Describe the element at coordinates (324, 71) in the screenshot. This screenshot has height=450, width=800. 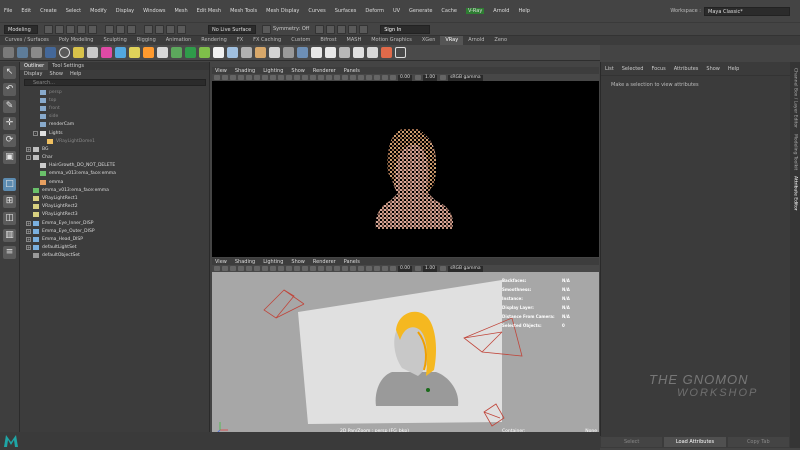
I see `menu-renderer: Renderer` at that location.